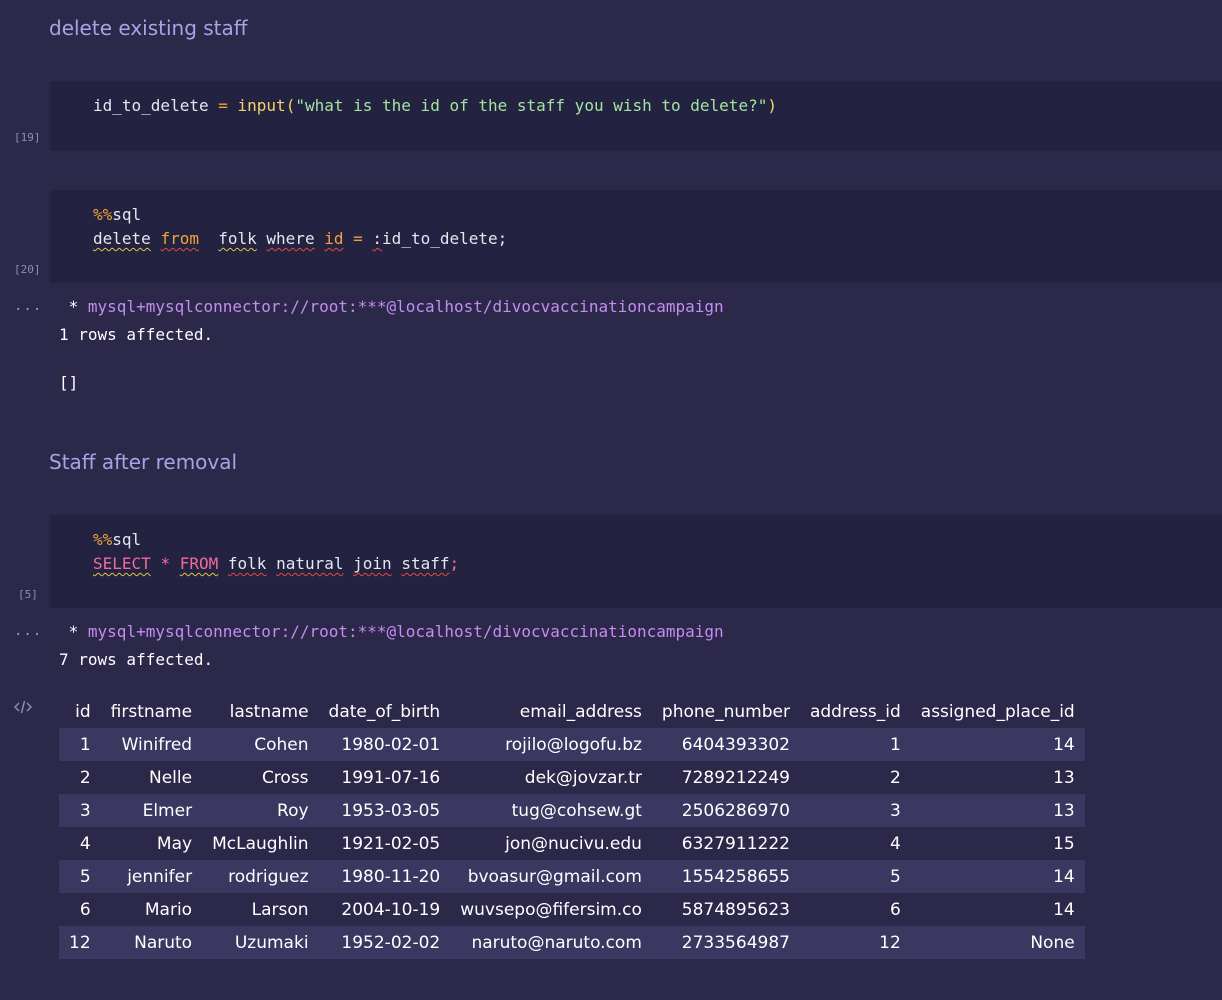  What do you see at coordinates (174, 843) in the screenshot?
I see `table-cell: May` at bounding box center [174, 843].